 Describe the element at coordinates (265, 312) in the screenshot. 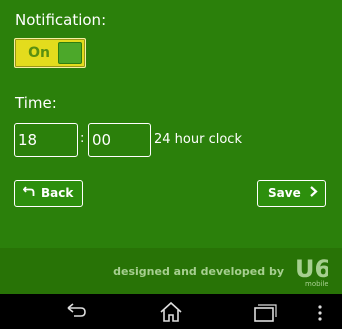

I see `nav-recent-apps-icon` at that location.